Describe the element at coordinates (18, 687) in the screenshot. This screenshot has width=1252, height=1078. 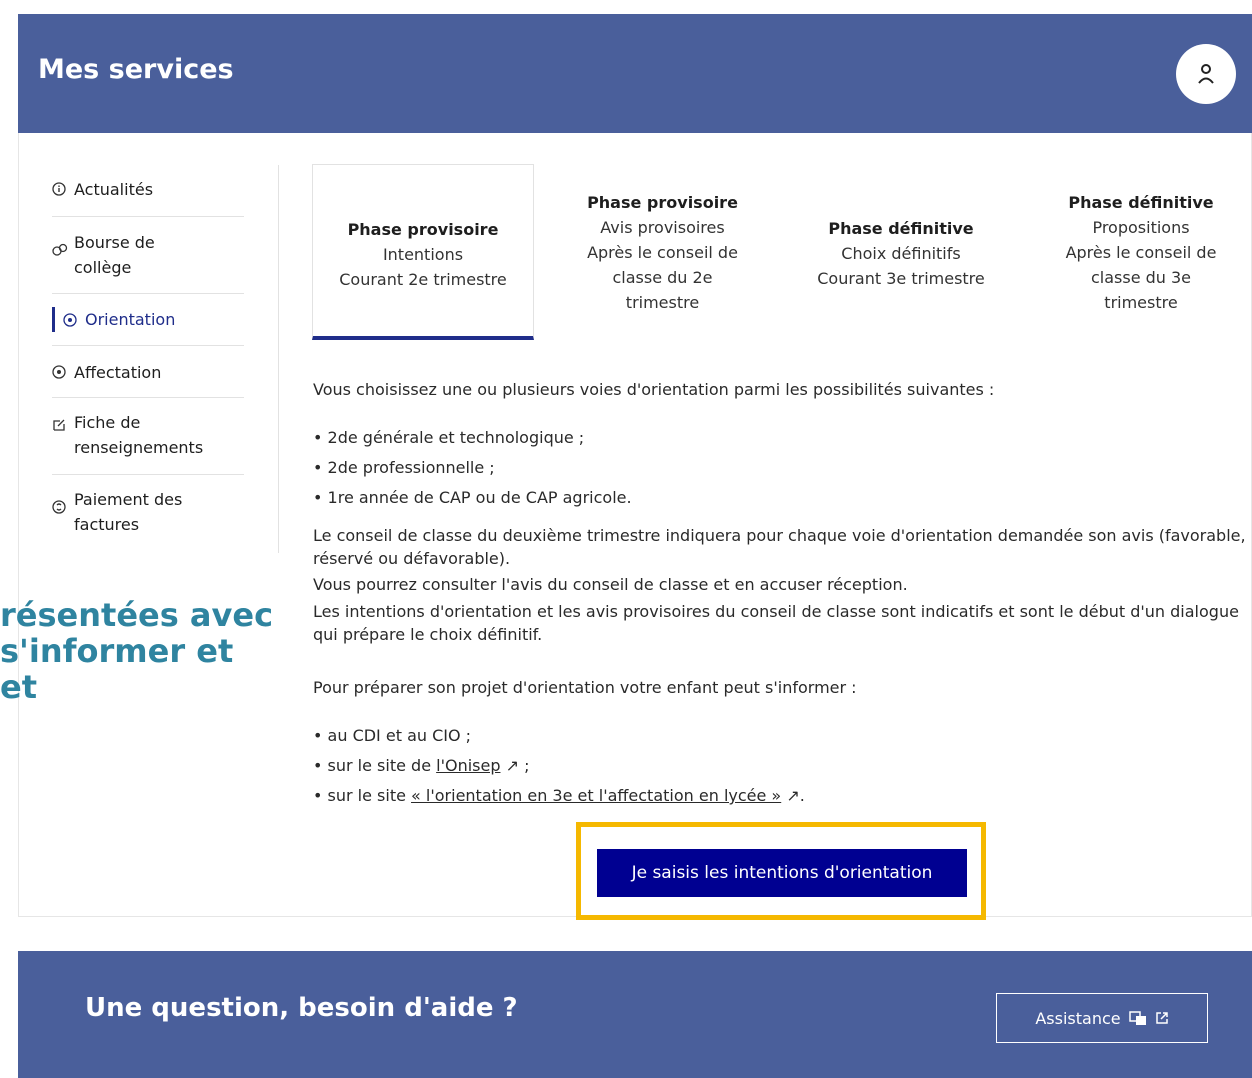
I see `overlay-line: et` at that location.